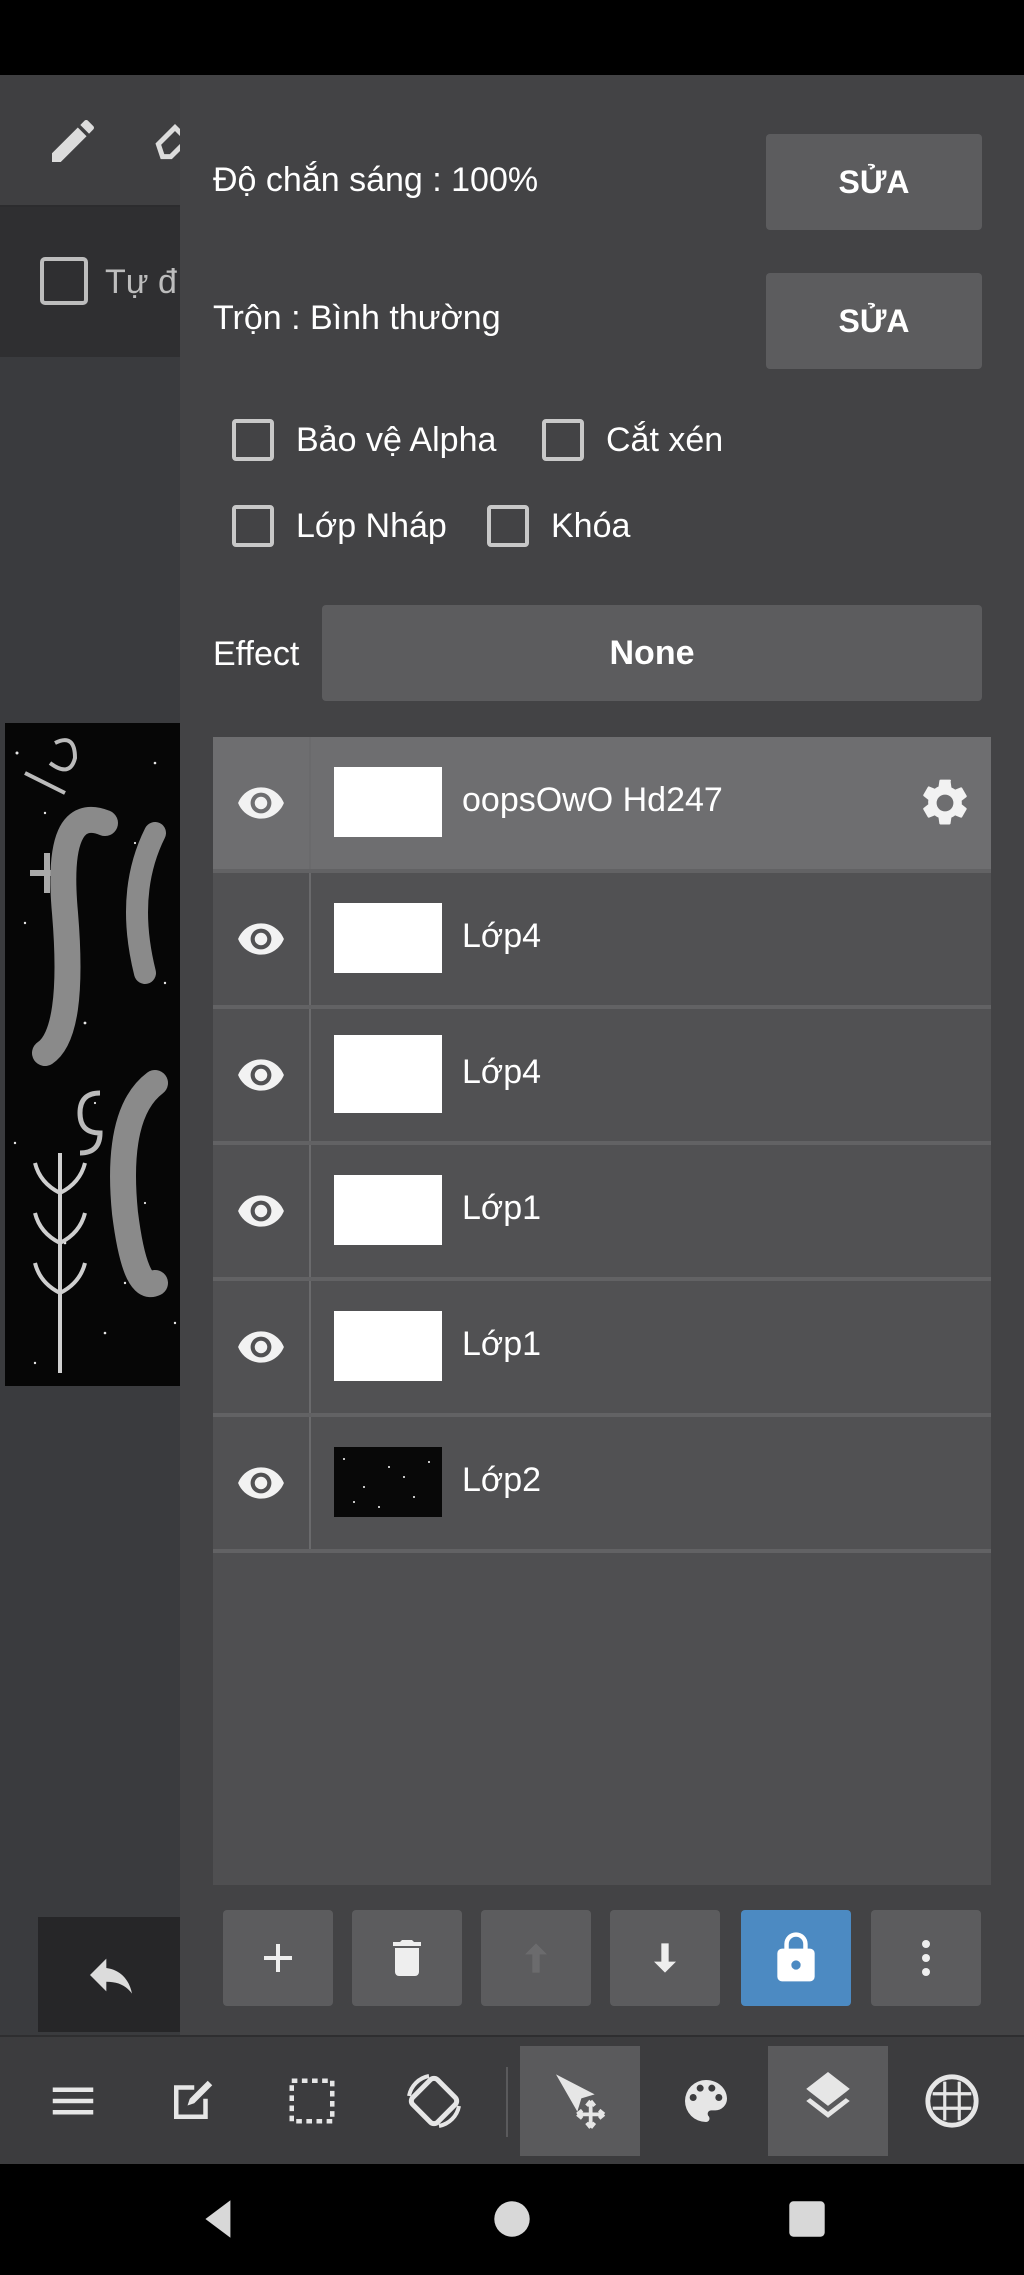 This screenshot has width=1024, height=2275. I want to click on effect-value: None, so click(652, 652).